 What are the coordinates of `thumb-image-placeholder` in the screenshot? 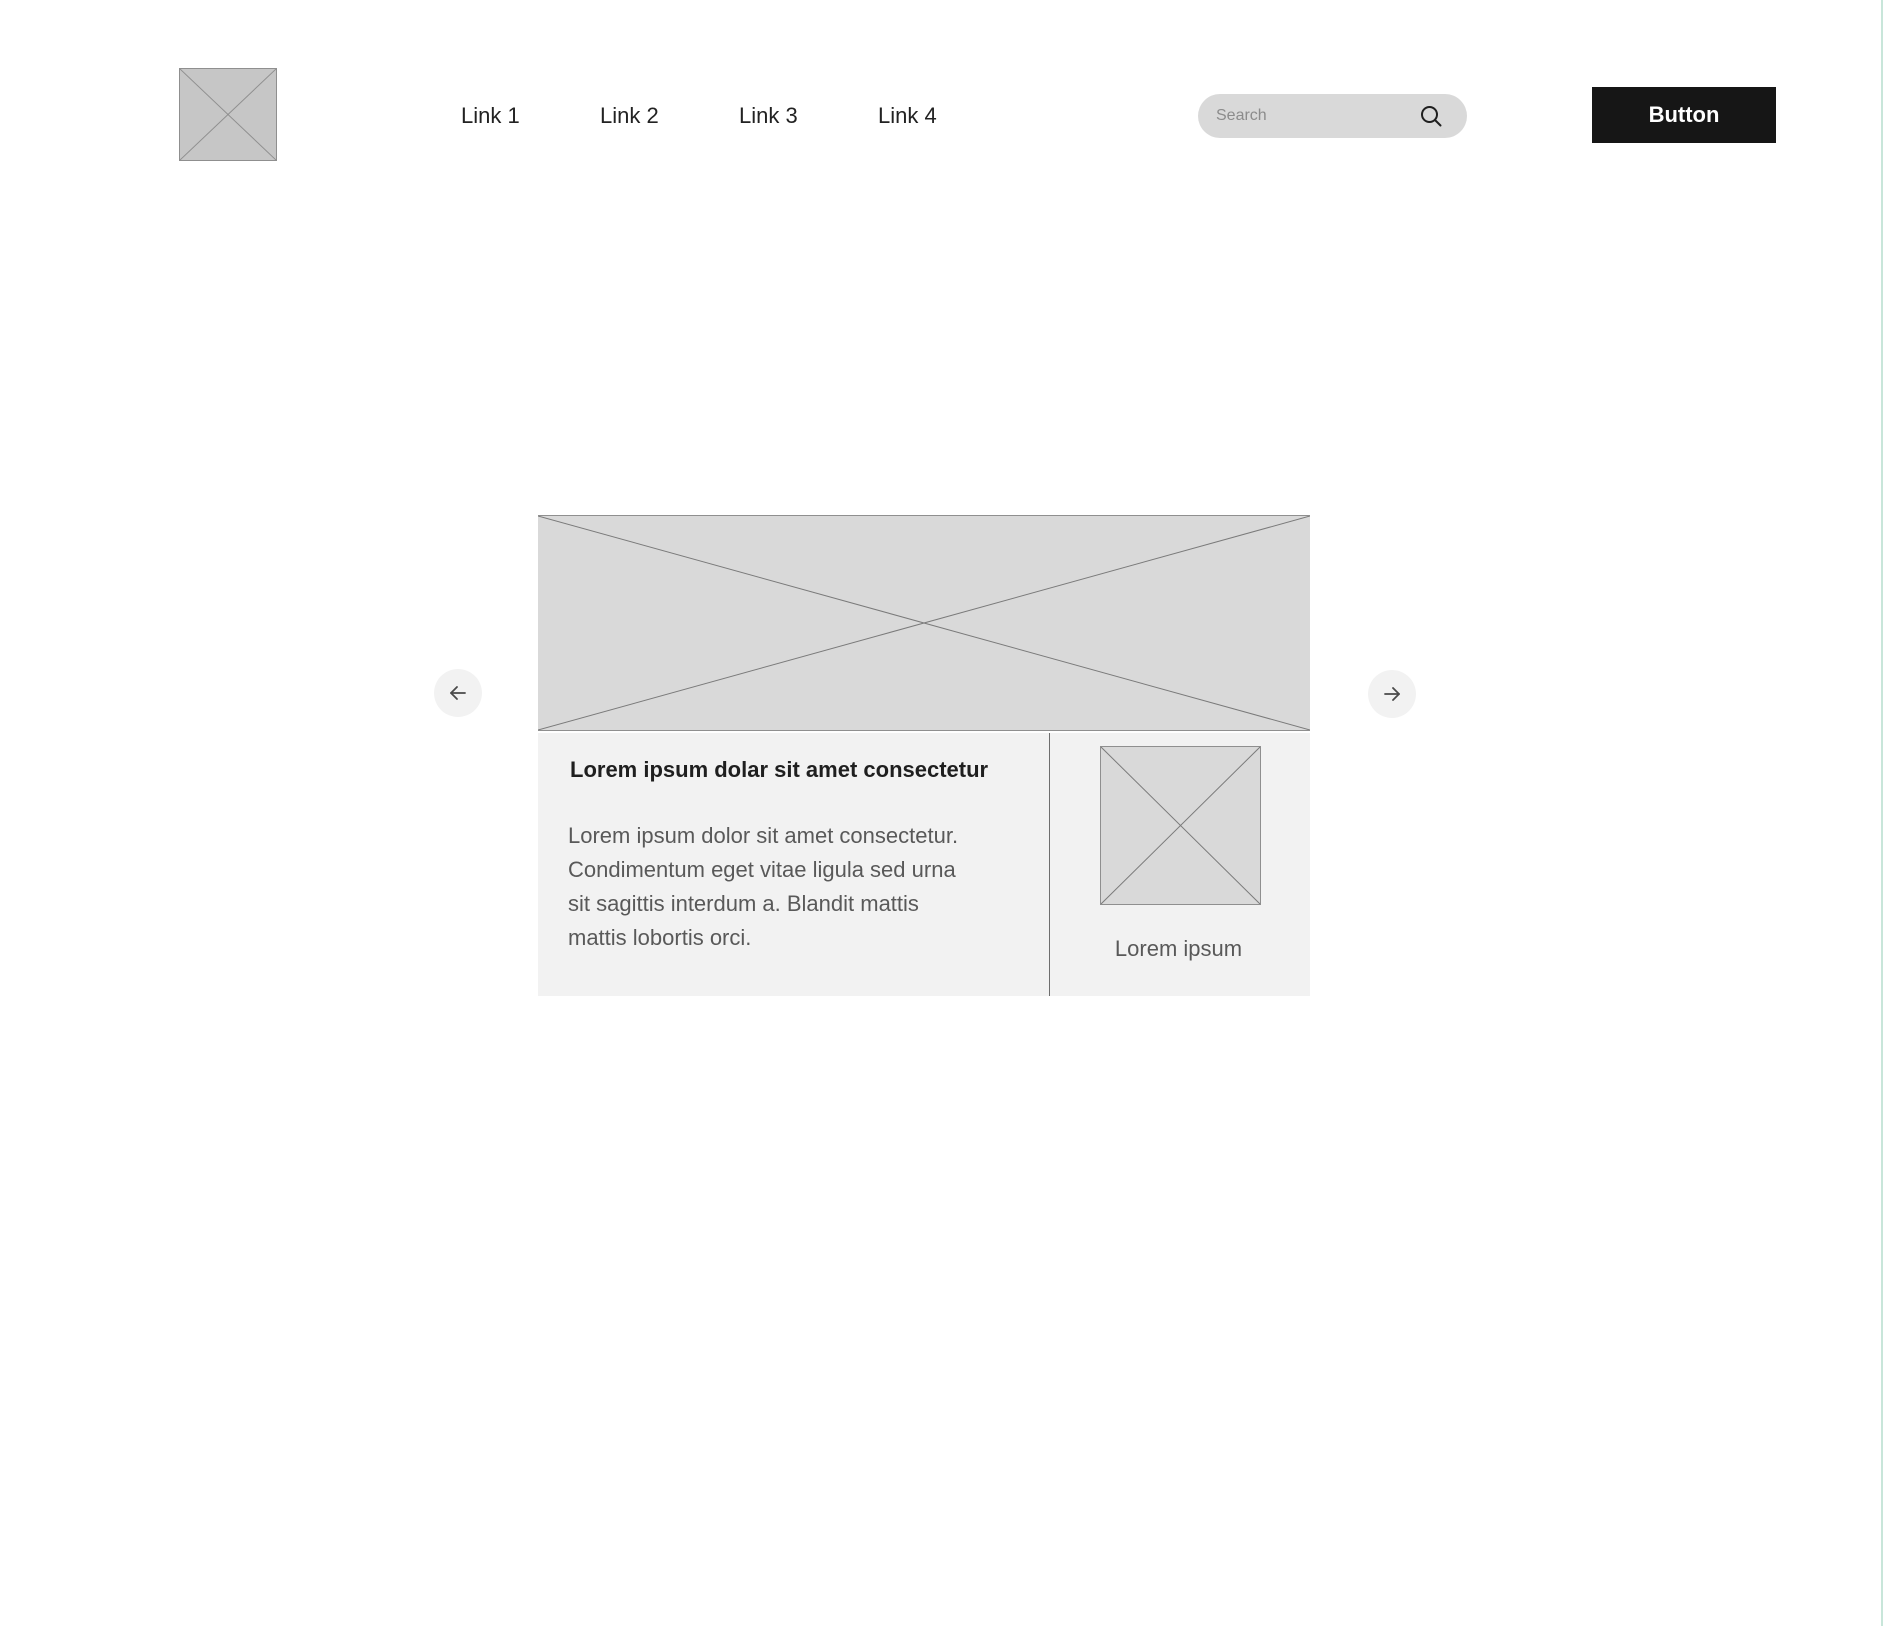 It's located at (1180, 825).